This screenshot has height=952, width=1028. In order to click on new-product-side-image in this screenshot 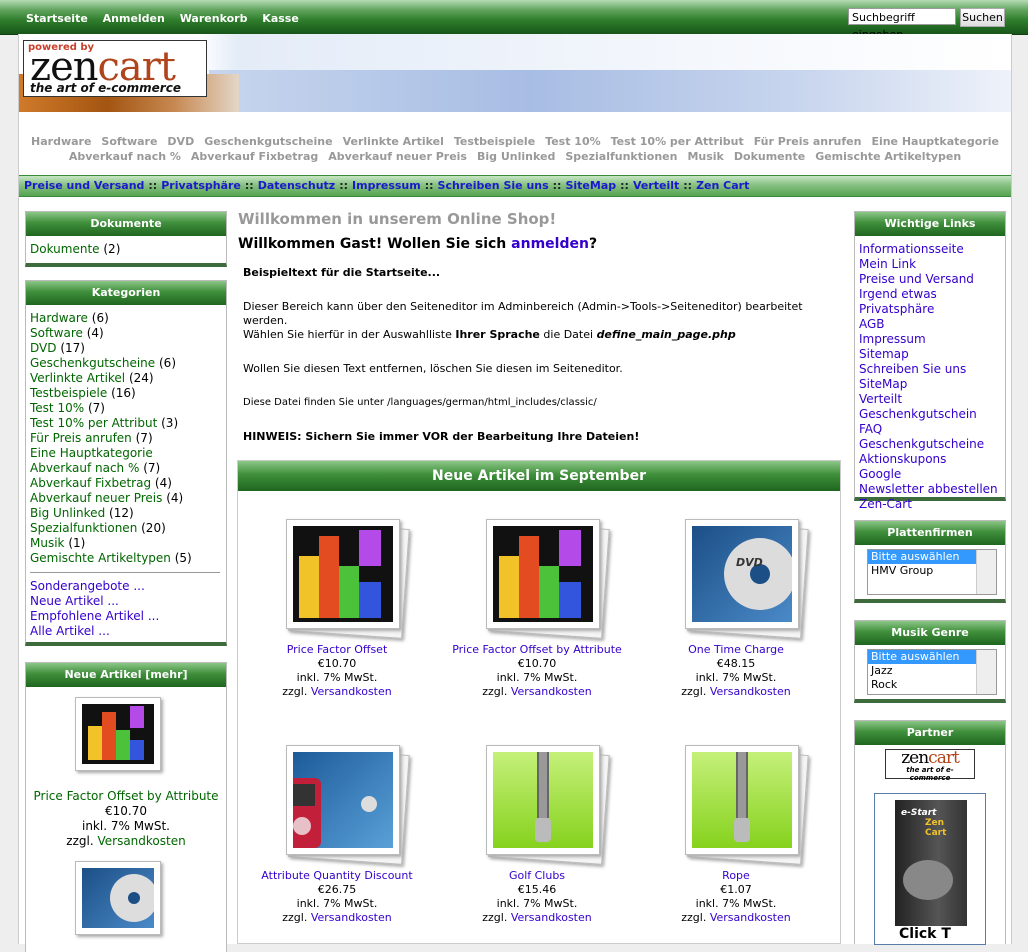, I will do `click(126, 739)`.